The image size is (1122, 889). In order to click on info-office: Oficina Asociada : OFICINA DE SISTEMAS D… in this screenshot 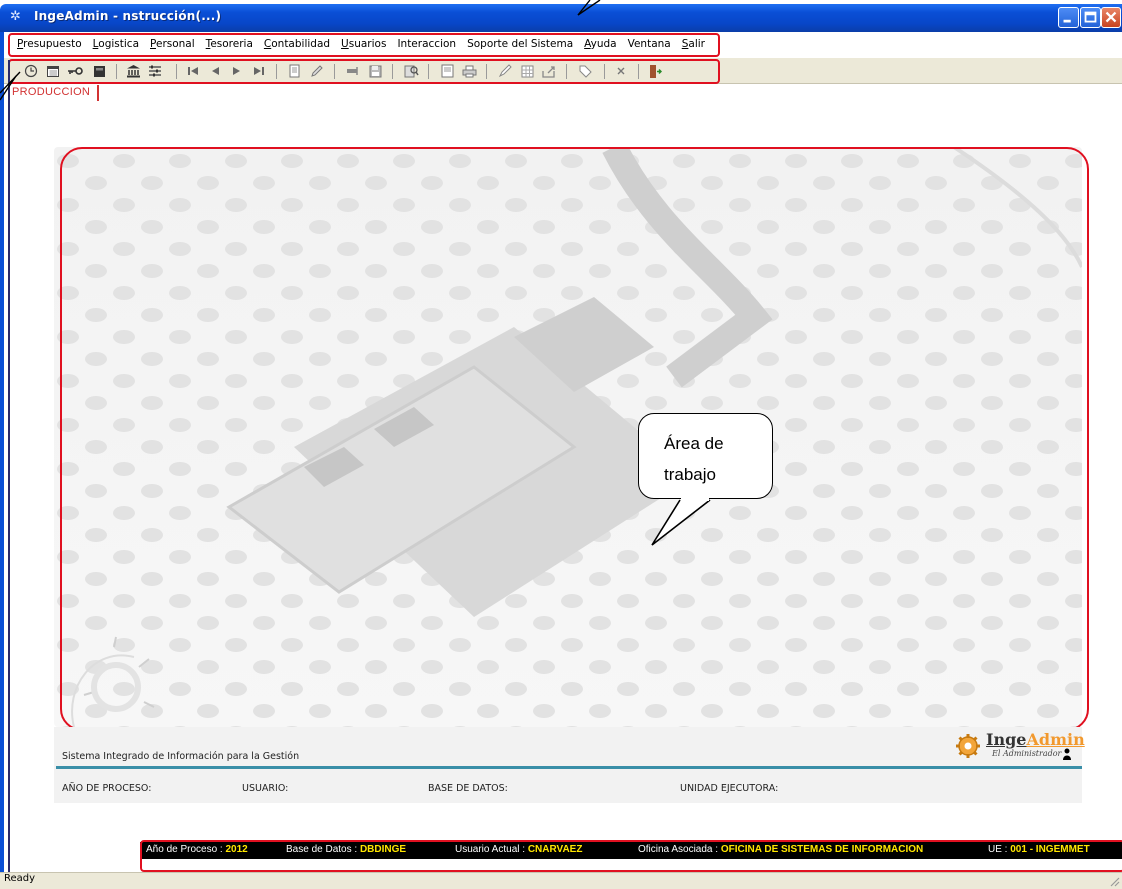, I will do `click(781, 849)`.